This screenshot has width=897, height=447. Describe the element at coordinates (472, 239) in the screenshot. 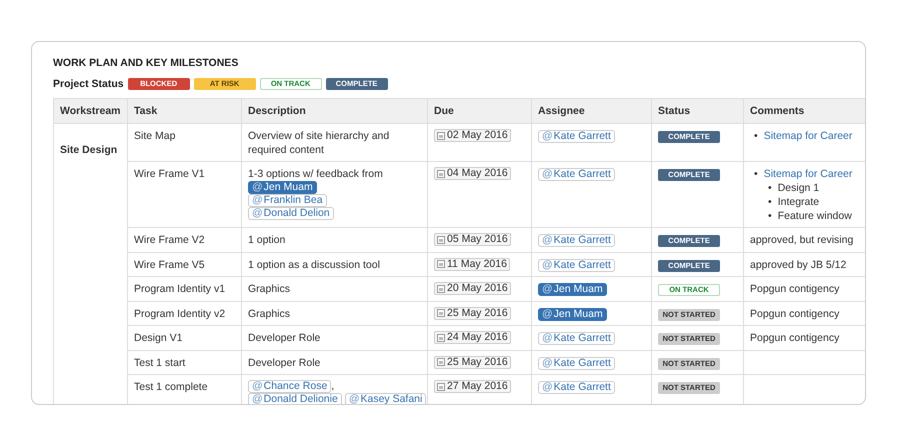

I see `date-lozenge: 05 May 2016` at that location.